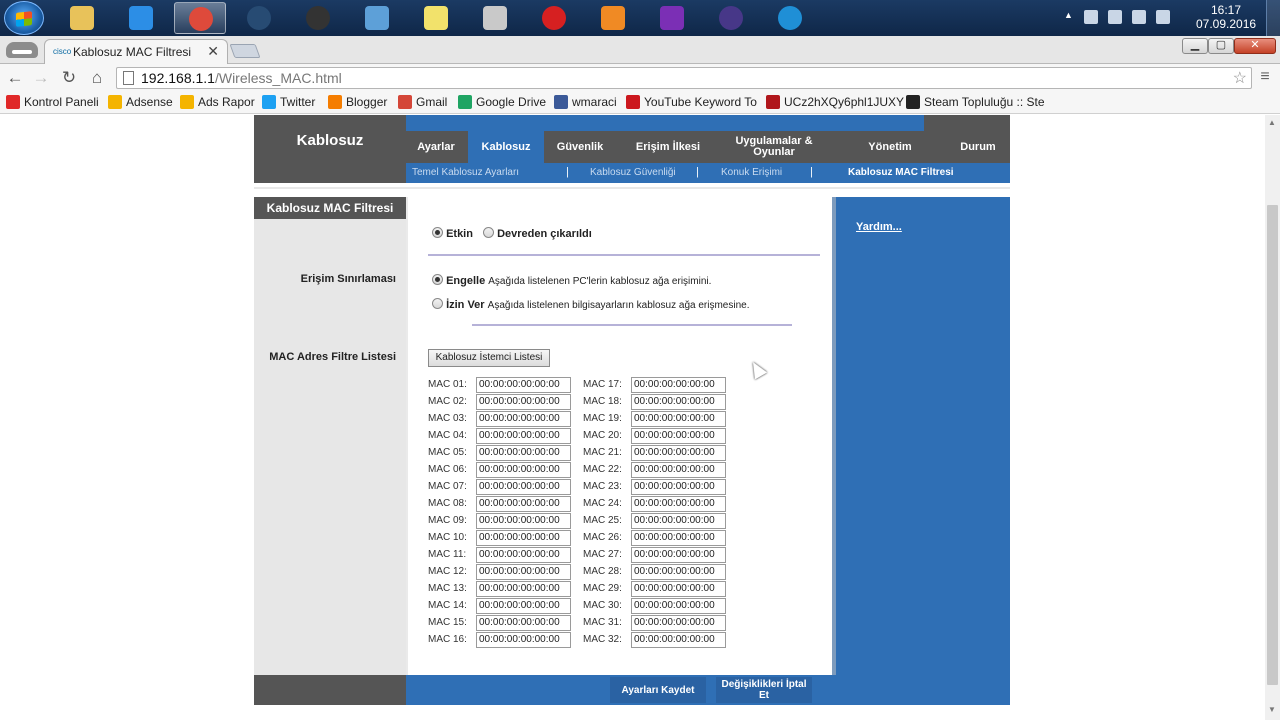  What do you see at coordinates (1226, 17) in the screenshot?
I see `taskbar-clock: 16:17 07.09.2016` at bounding box center [1226, 17].